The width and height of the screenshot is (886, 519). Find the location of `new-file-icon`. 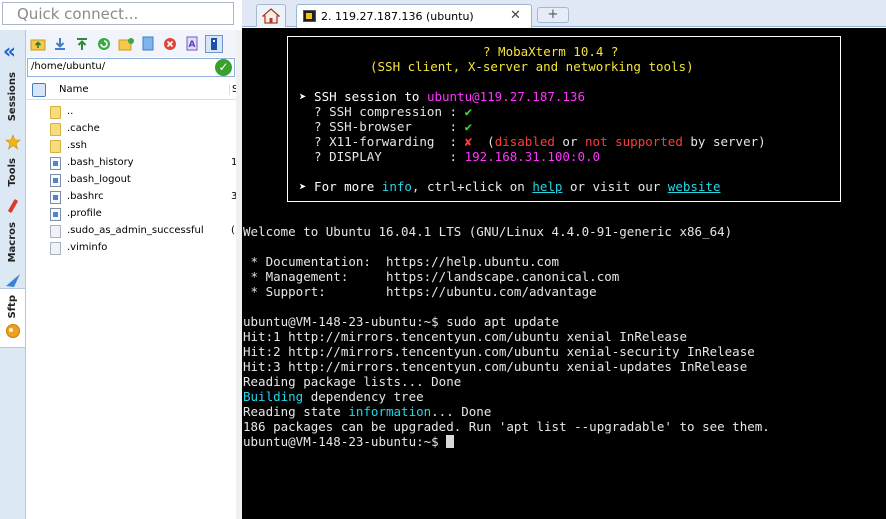

new-file-icon is located at coordinates (148, 44).